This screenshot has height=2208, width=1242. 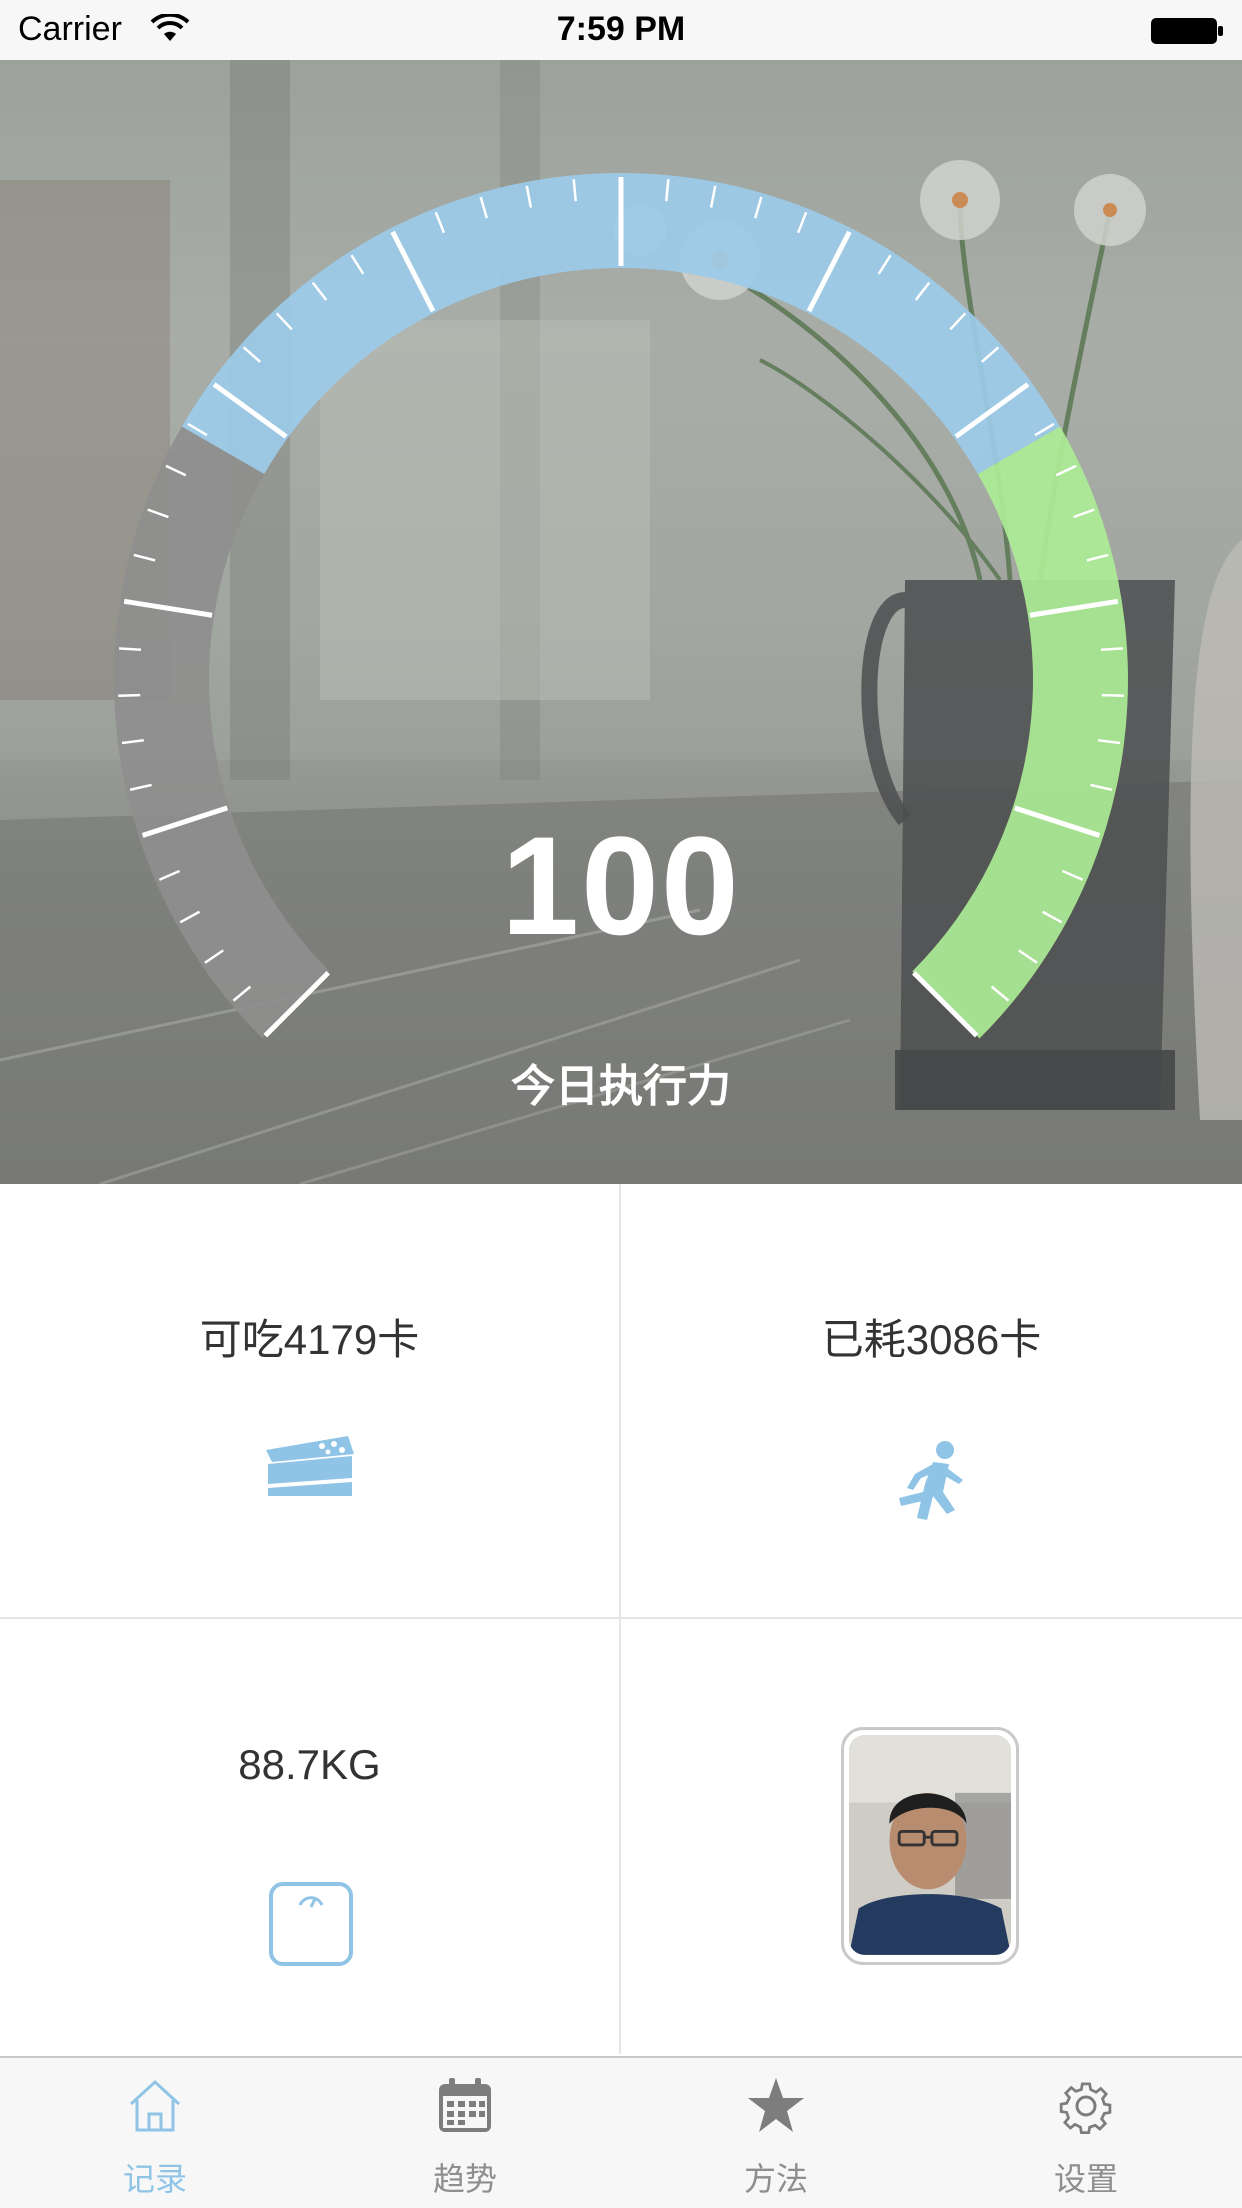 What do you see at coordinates (931, 1401) in the screenshot?
I see `calories-burned-card: 已耗3086卡` at bounding box center [931, 1401].